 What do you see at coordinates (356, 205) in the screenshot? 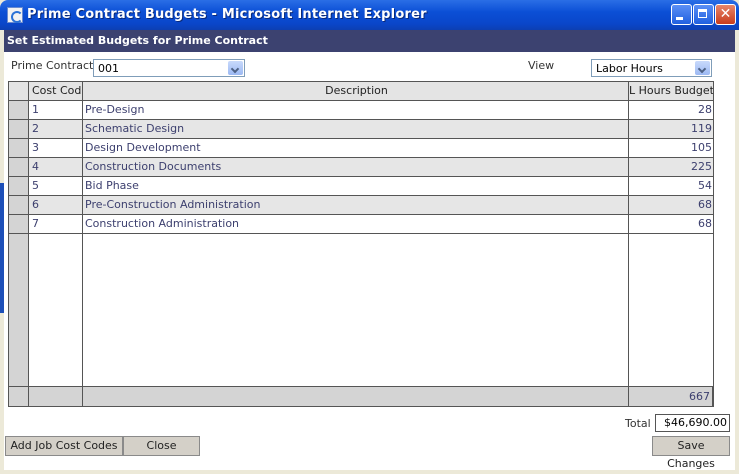
I see `description-cell: Pre-Construction Administration` at bounding box center [356, 205].